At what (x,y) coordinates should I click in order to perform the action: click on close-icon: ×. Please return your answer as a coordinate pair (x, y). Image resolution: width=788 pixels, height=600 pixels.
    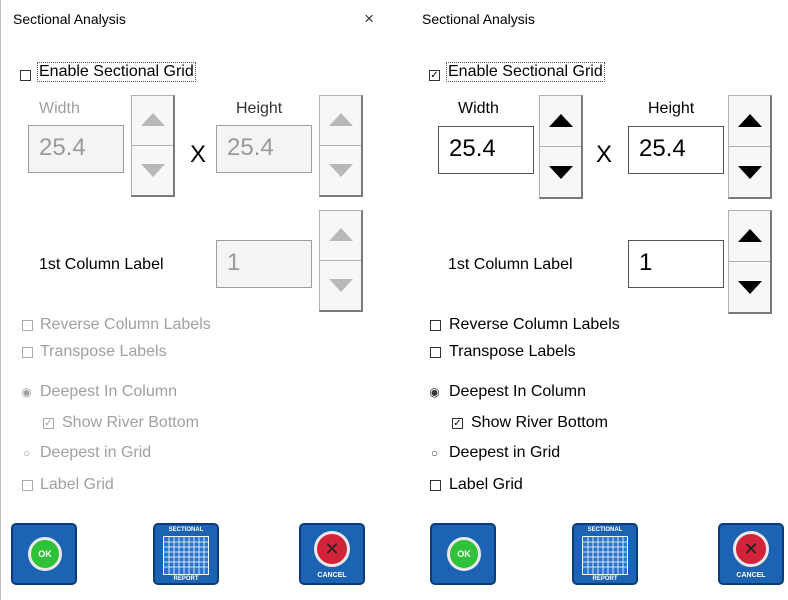
    Looking at the image, I should click on (369, 19).